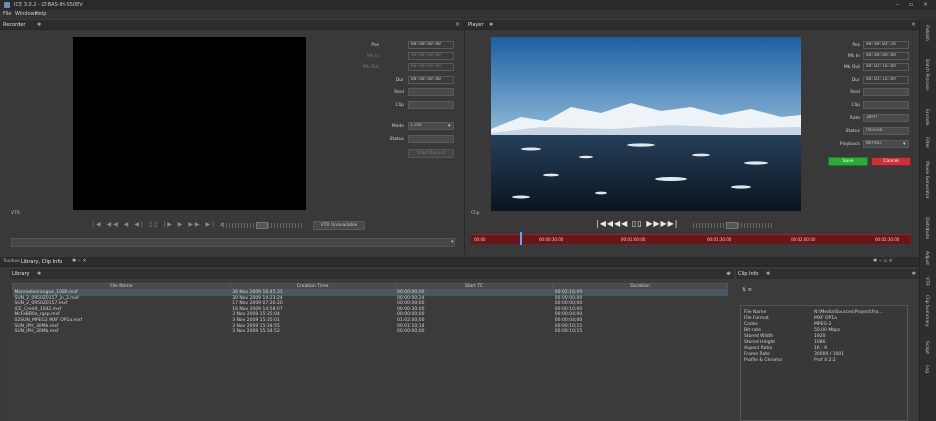 The height and width of the screenshot is (421, 936). Describe the element at coordinates (40, 14) in the screenshot. I see `menu-help: Help` at that location.